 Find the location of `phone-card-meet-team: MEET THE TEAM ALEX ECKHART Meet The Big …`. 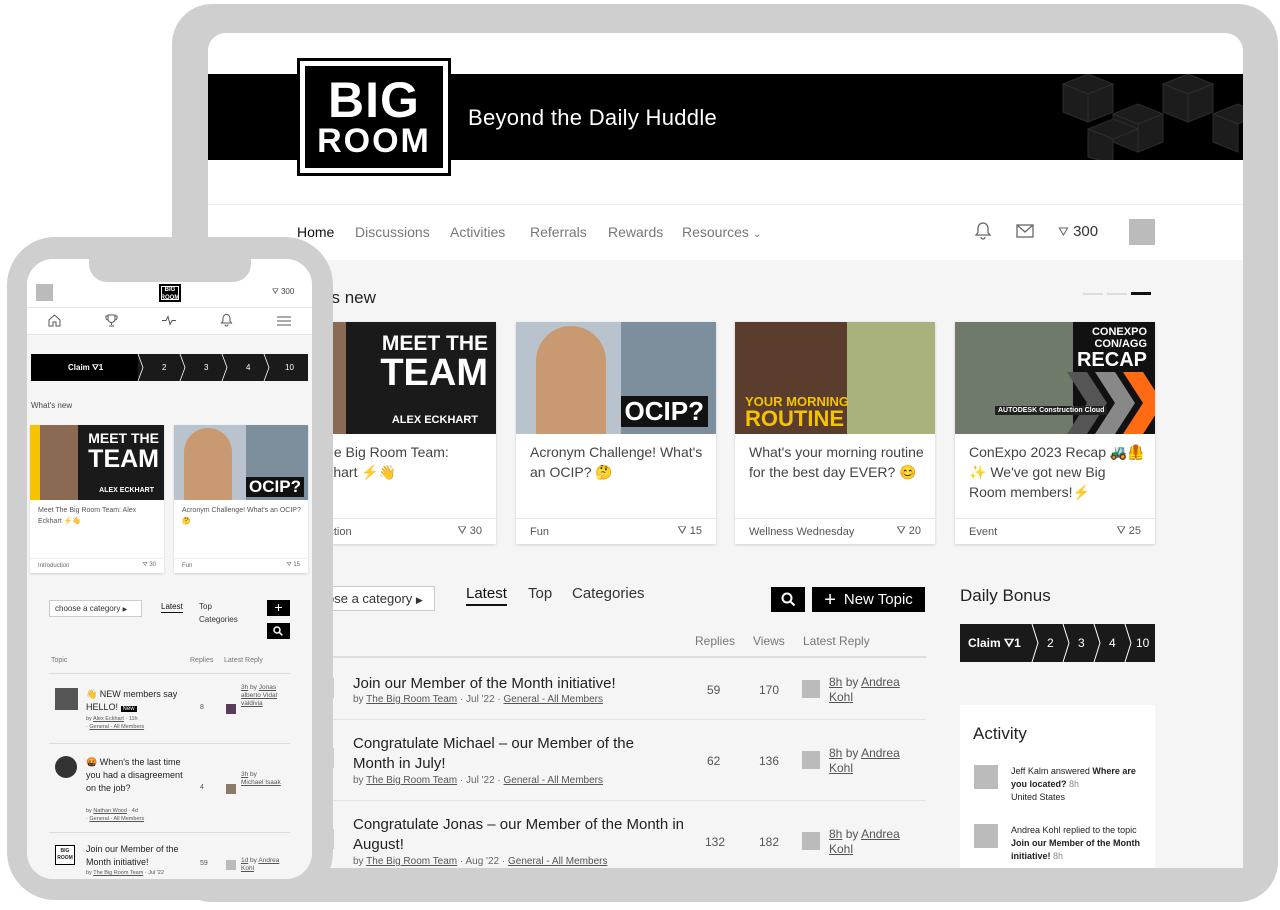

phone-card-meet-team: MEET THE TEAM ALEX ECKHART Meet The Big … is located at coordinates (97, 499).